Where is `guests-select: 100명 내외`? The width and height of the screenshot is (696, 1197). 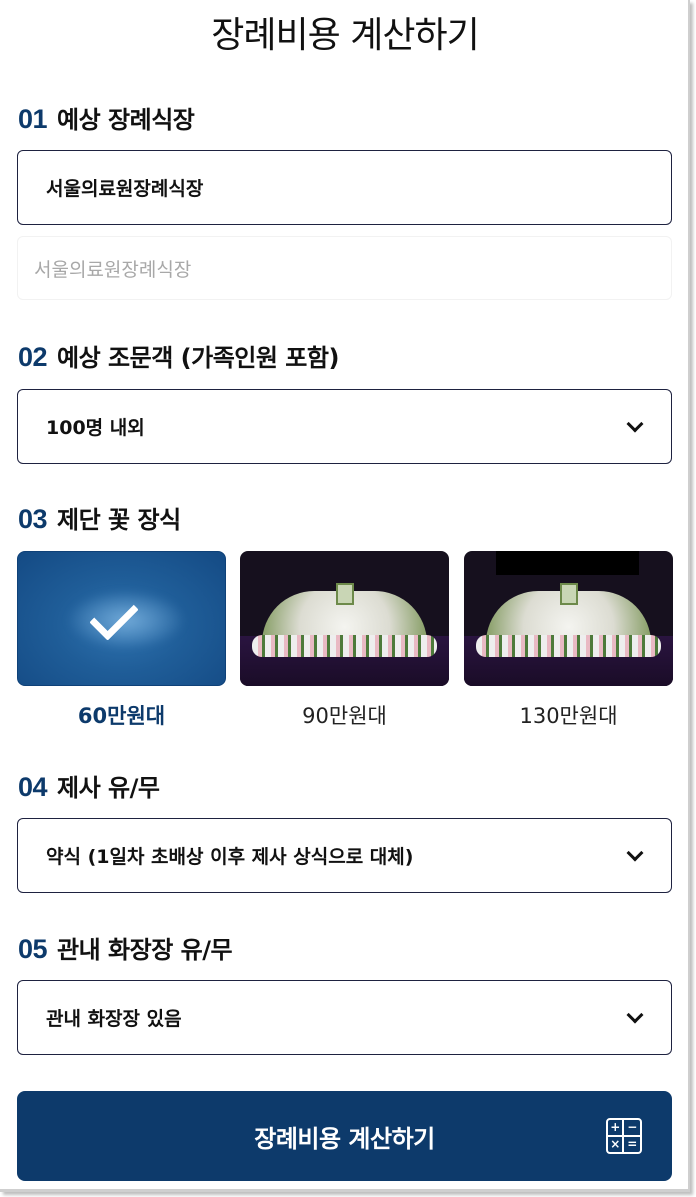
guests-select: 100명 내외 is located at coordinates (344, 426).